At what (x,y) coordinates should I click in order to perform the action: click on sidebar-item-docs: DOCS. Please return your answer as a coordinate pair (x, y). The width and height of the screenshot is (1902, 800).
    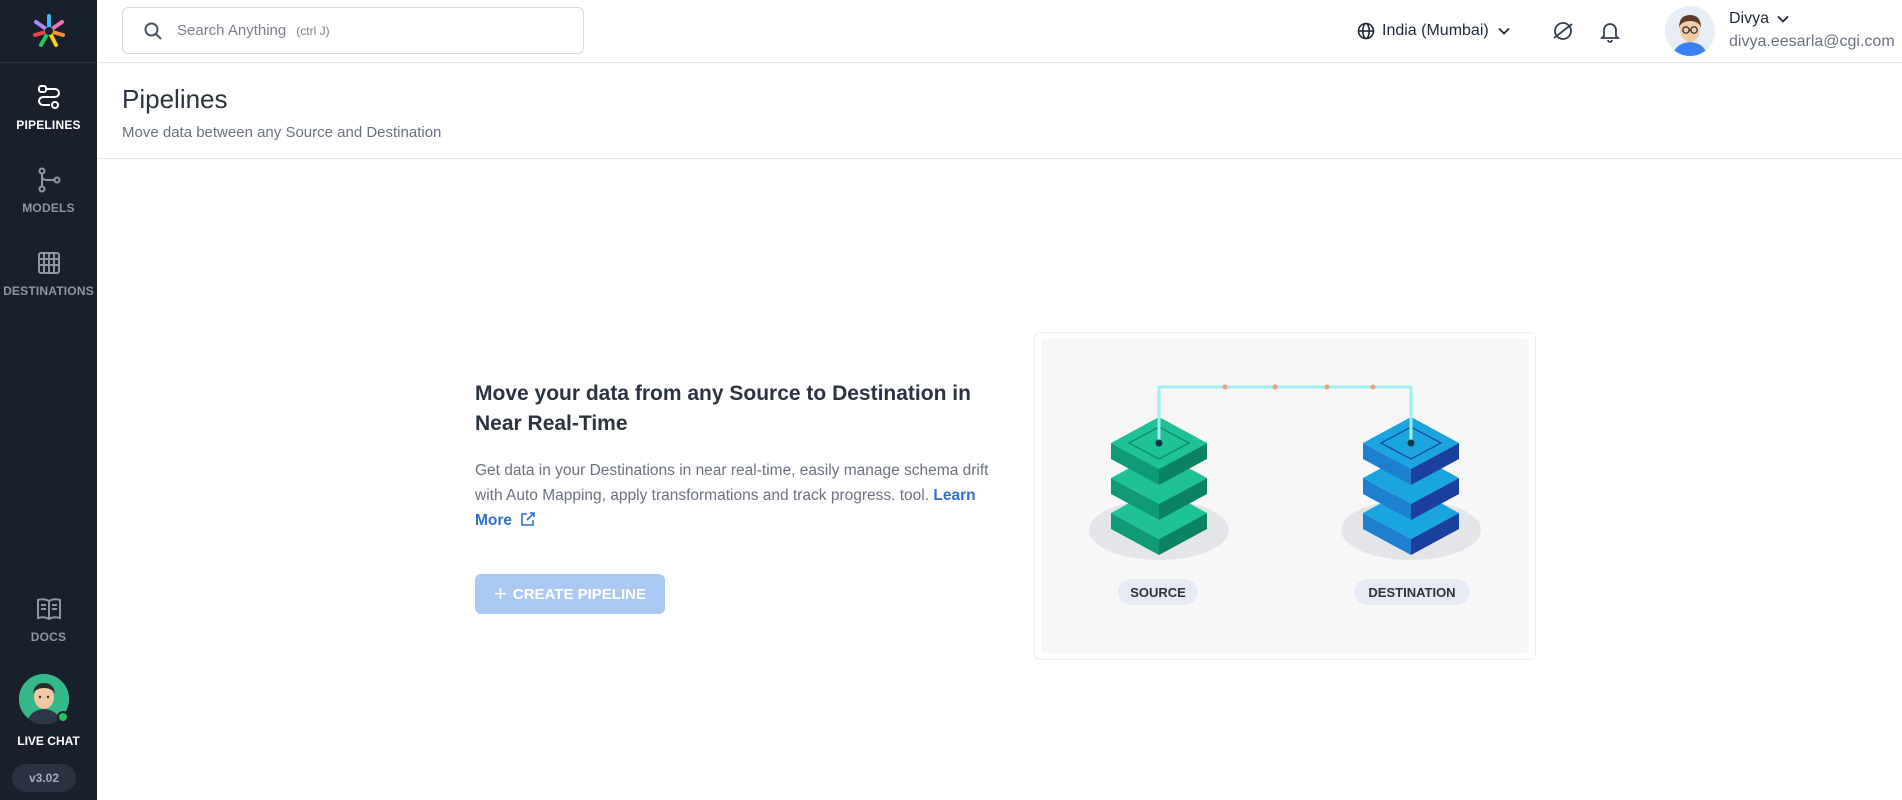
    Looking at the image, I should click on (48, 619).